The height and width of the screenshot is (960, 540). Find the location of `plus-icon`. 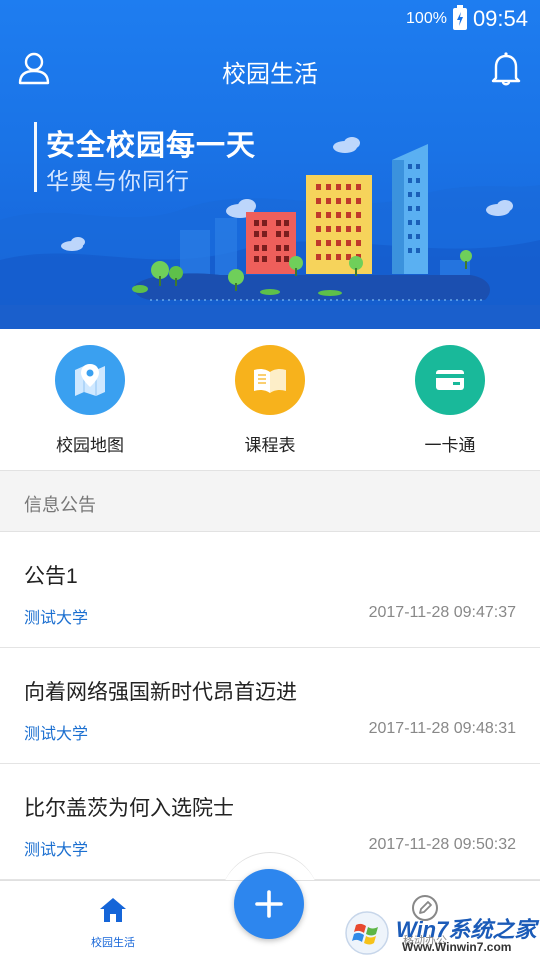

plus-icon is located at coordinates (269, 904).